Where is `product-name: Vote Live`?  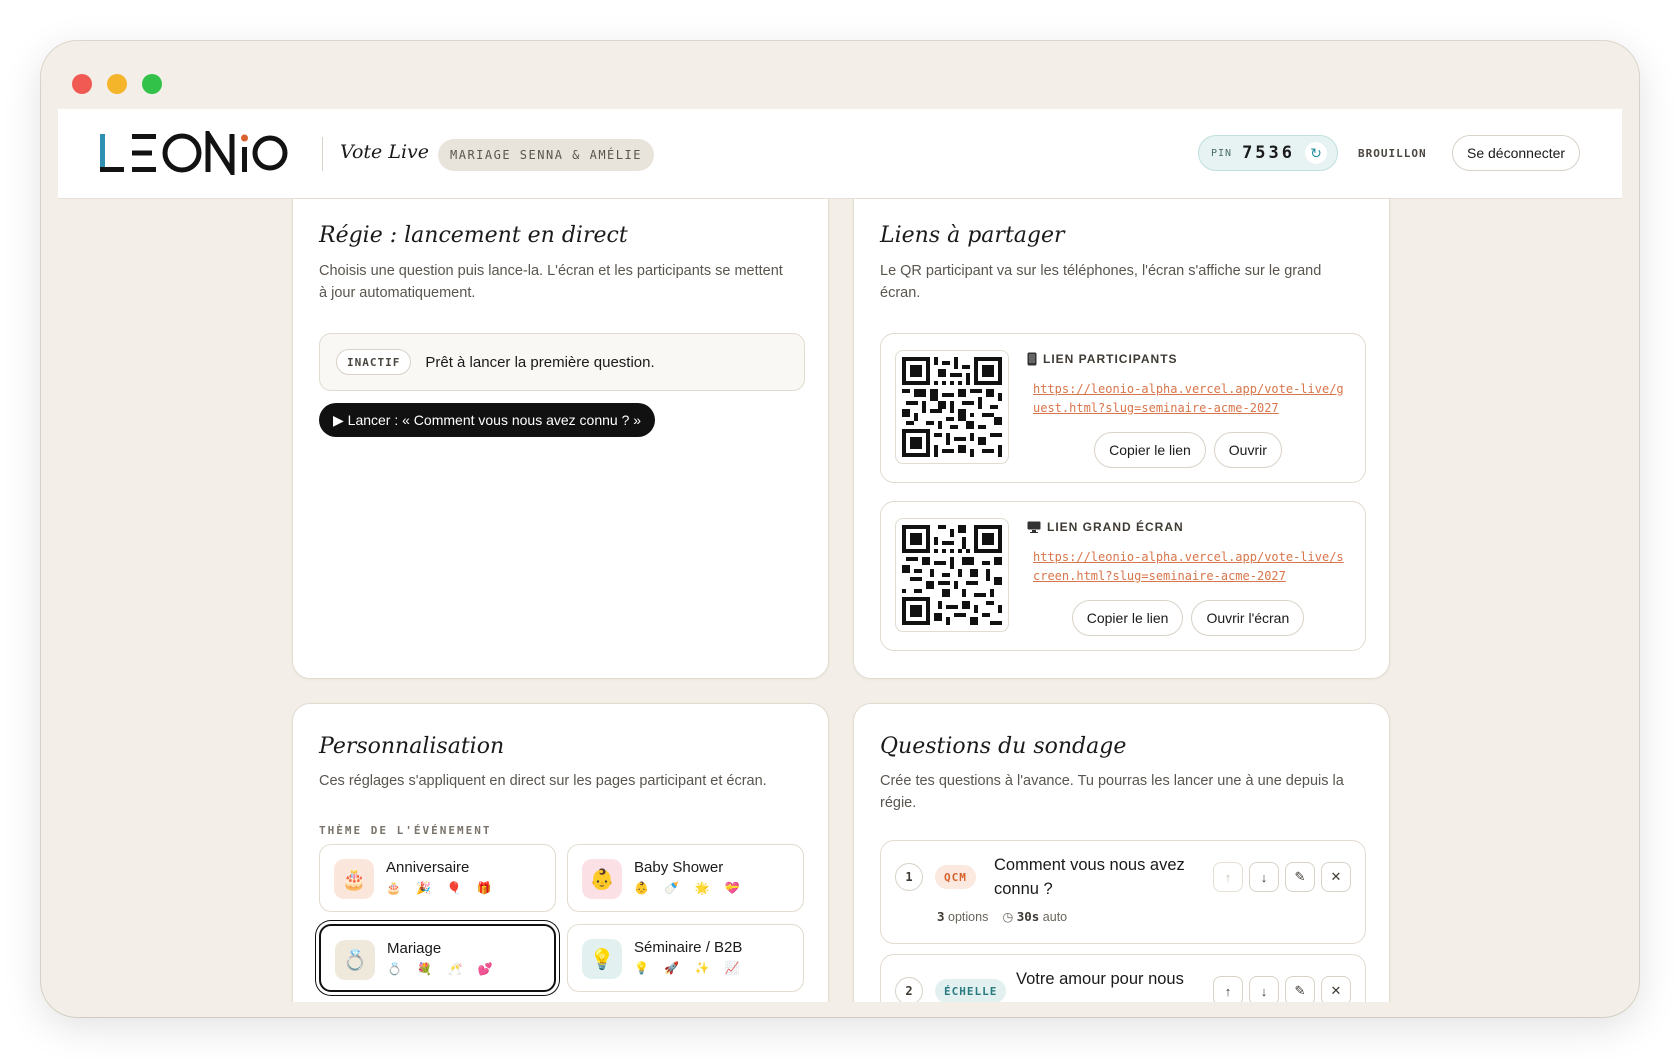
product-name: Vote Live is located at coordinates (385, 152).